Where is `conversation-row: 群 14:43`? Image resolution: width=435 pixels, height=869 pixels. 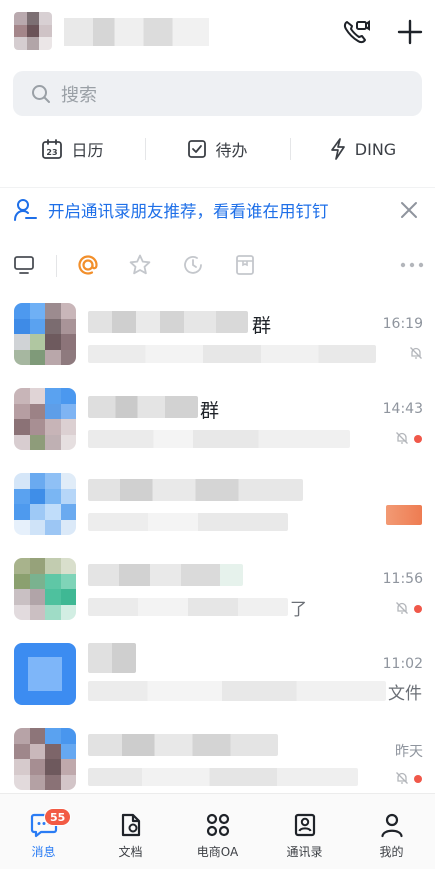
conversation-row: 群 14:43 is located at coordinates (217, 422).